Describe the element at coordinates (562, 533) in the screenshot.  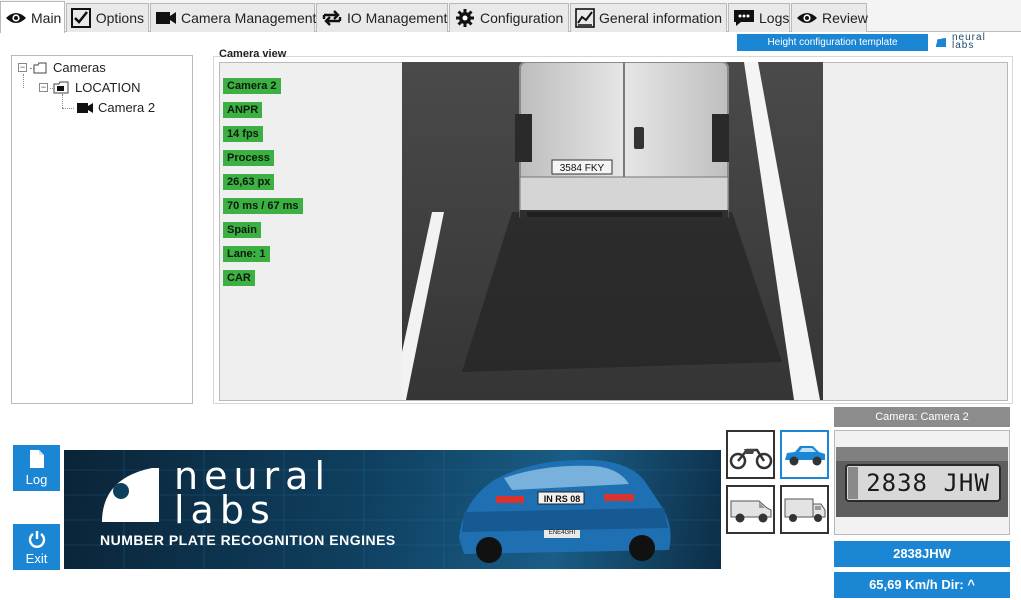
I see `banner-car-plate-secondary: ENE4GHI` at that location.